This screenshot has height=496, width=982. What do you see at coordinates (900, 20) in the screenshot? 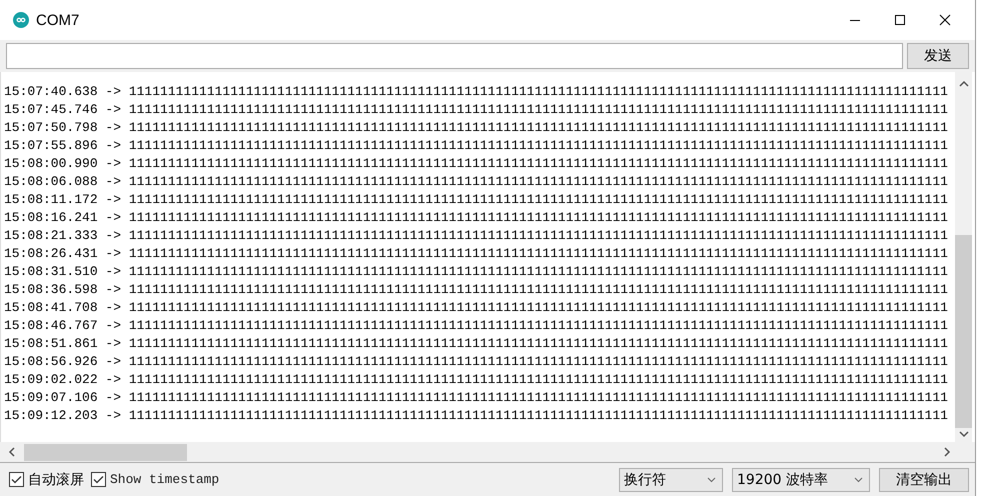
I see `maximize-icon` at bounding box center [900, 20].